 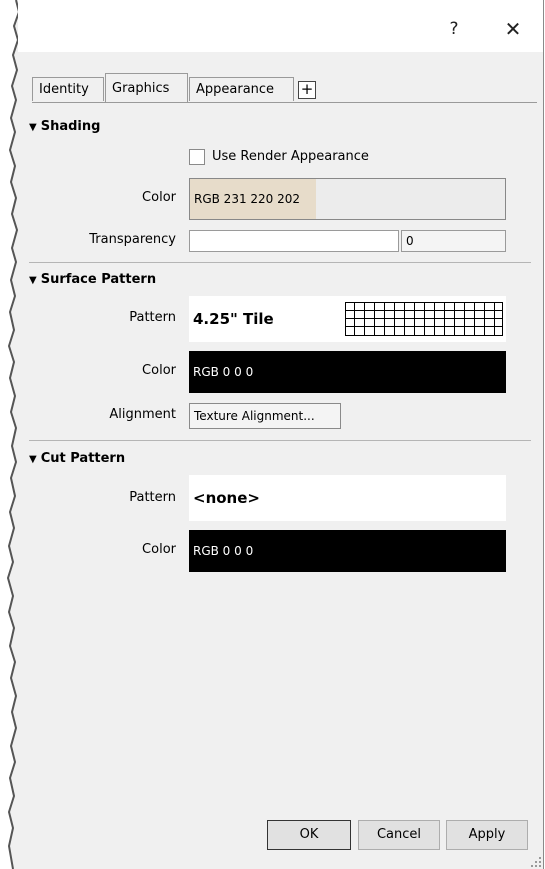 I want to click on surface-pattern-field: 4.25" Tile, so click(x=347, y=319).